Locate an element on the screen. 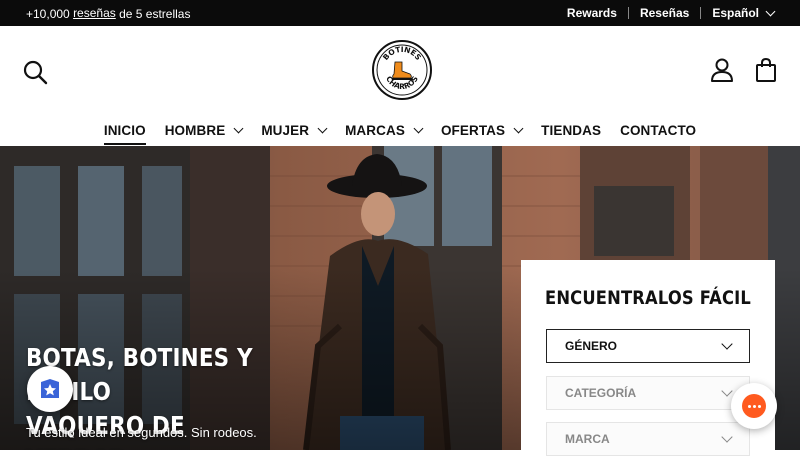 The width and height of the screenshot is (800, 456). nav-item-hombre: HOMBRE is located at coordinates (204, 130).